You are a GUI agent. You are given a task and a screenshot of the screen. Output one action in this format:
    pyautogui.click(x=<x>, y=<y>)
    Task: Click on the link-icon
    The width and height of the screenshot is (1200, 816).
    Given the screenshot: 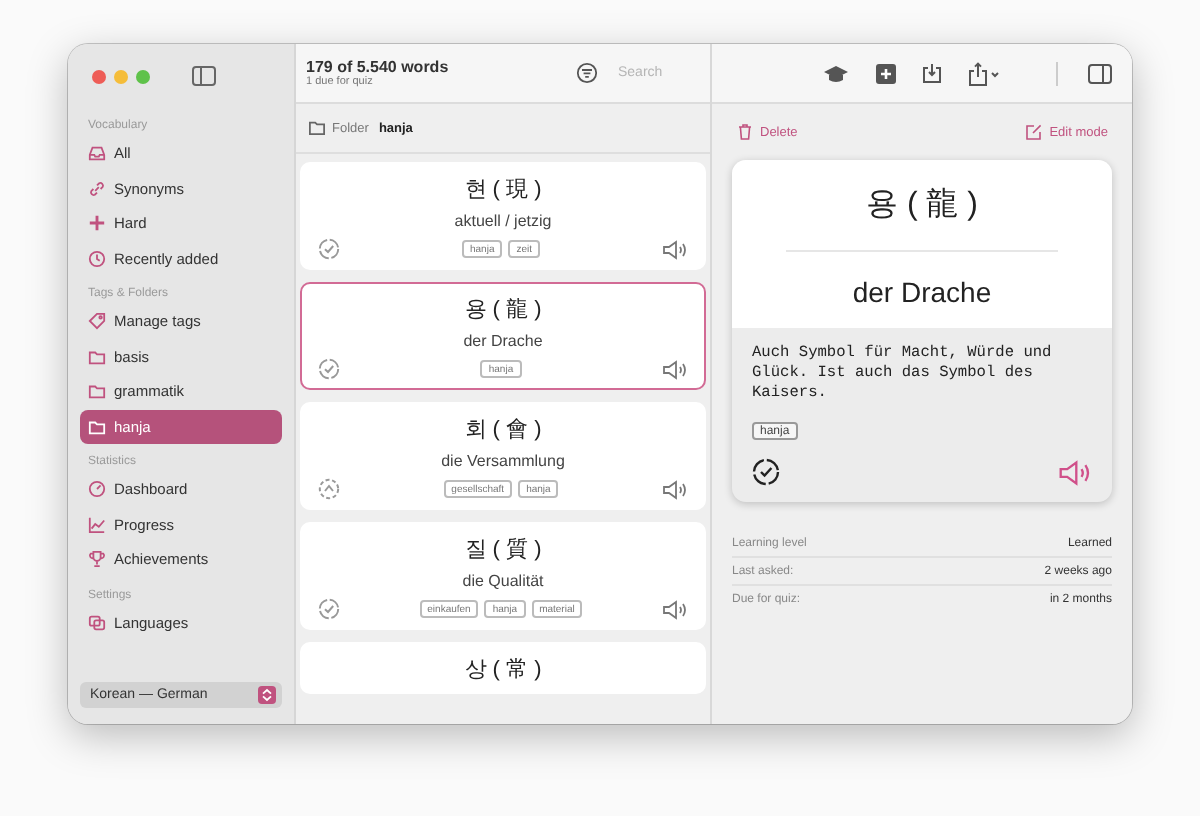 What is the action you would take?
    pyautogui.click(x=97, y=188)
    